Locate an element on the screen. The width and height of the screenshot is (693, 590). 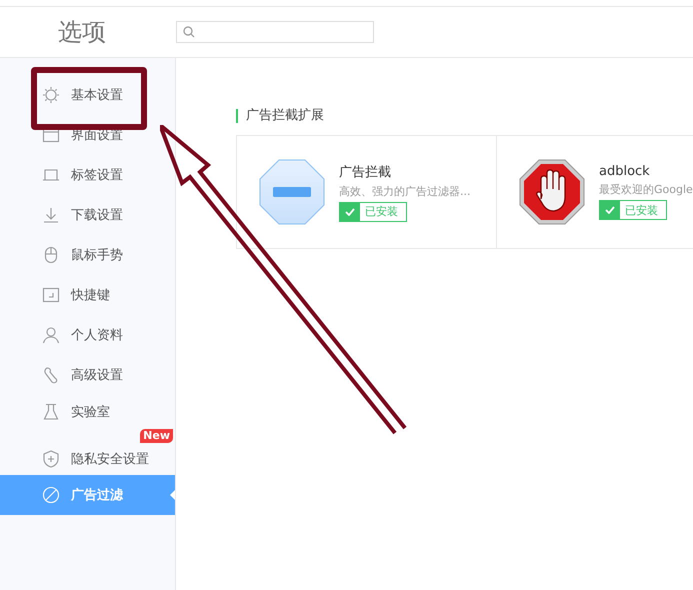
sidebar-item: 实验室 is located at coordinates (87, 412).